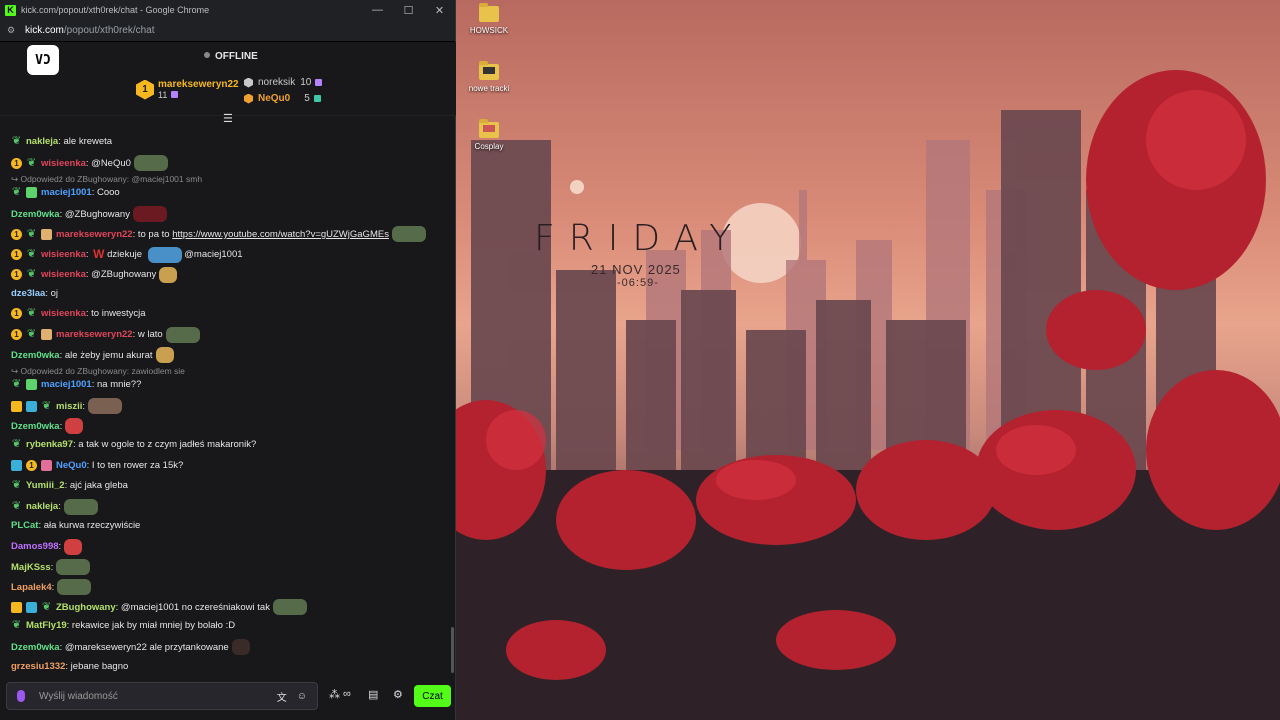 This screenshot has height=720, width=1280. I want to click on top-gifter-3: NeQu0 5, so click(282, 98).